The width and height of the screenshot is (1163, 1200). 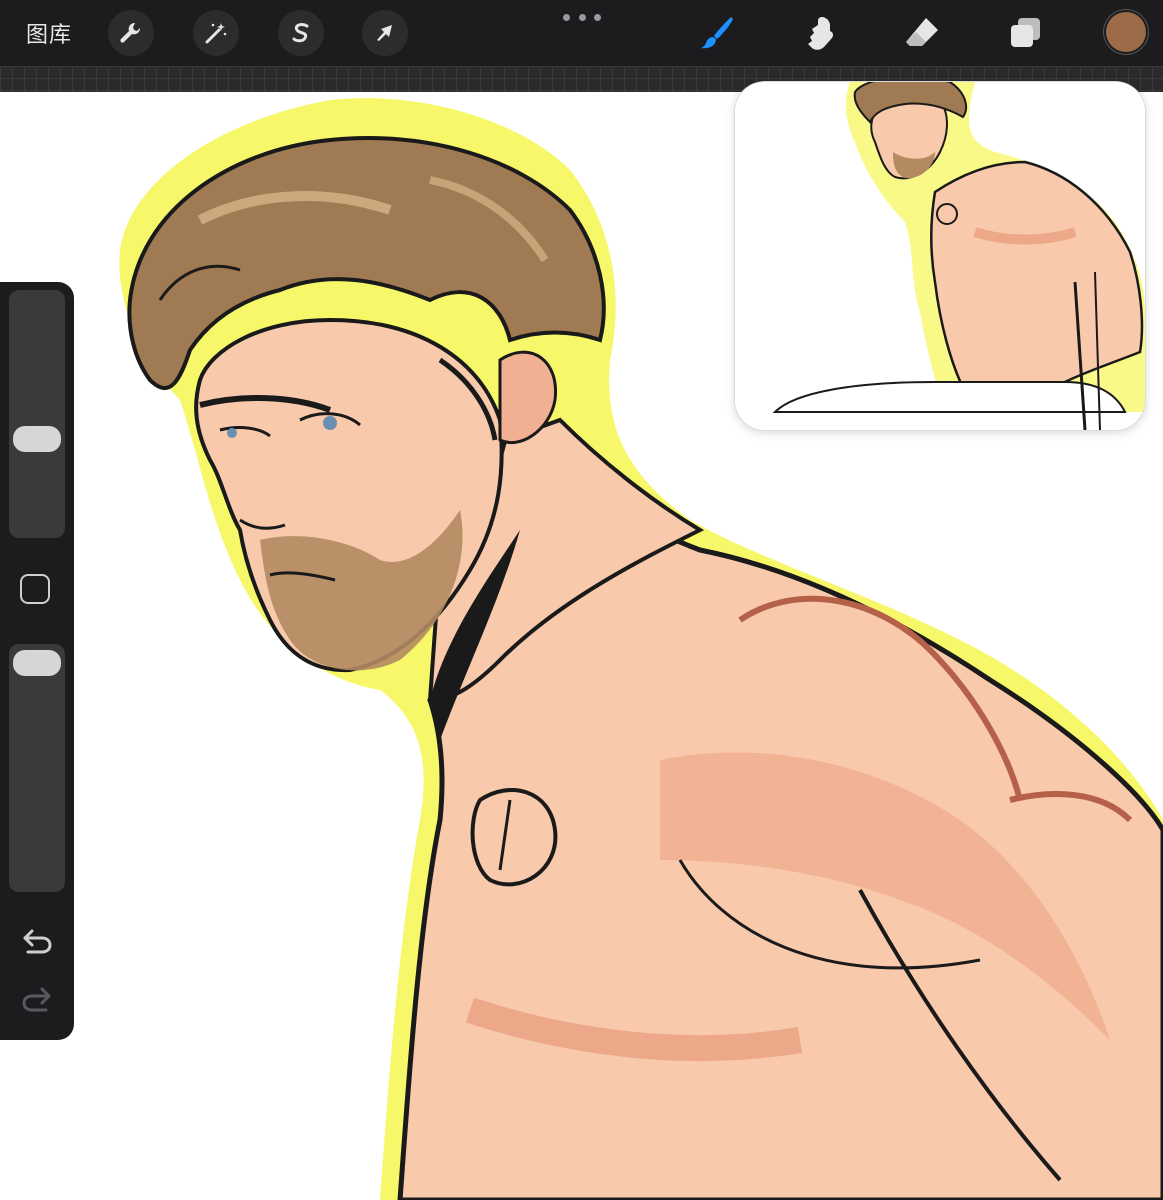 I want to click on transform-button, so click(x=385, y=33).